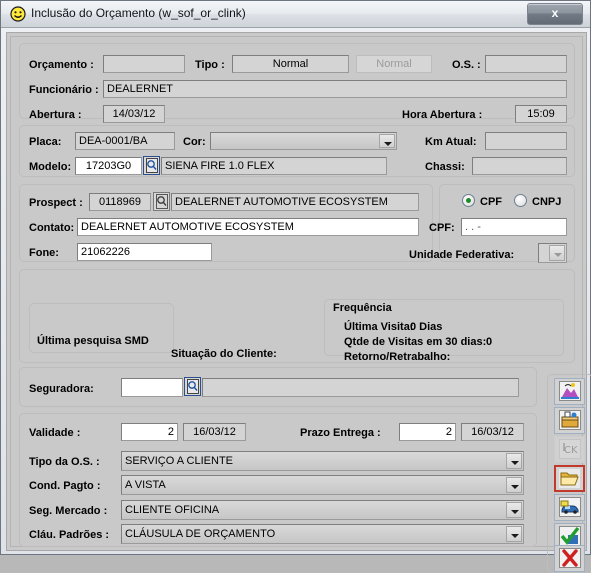 The height and width of the screenshot is (573, 591). I want to click on label-seguradora: Seguradora:, so click(61, 389).